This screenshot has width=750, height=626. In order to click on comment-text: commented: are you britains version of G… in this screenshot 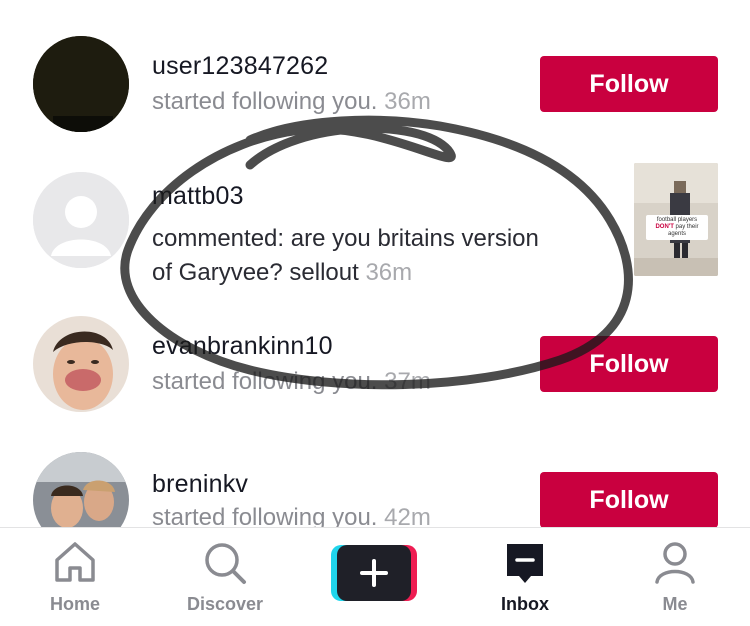, I will do `click(345, 255)`.